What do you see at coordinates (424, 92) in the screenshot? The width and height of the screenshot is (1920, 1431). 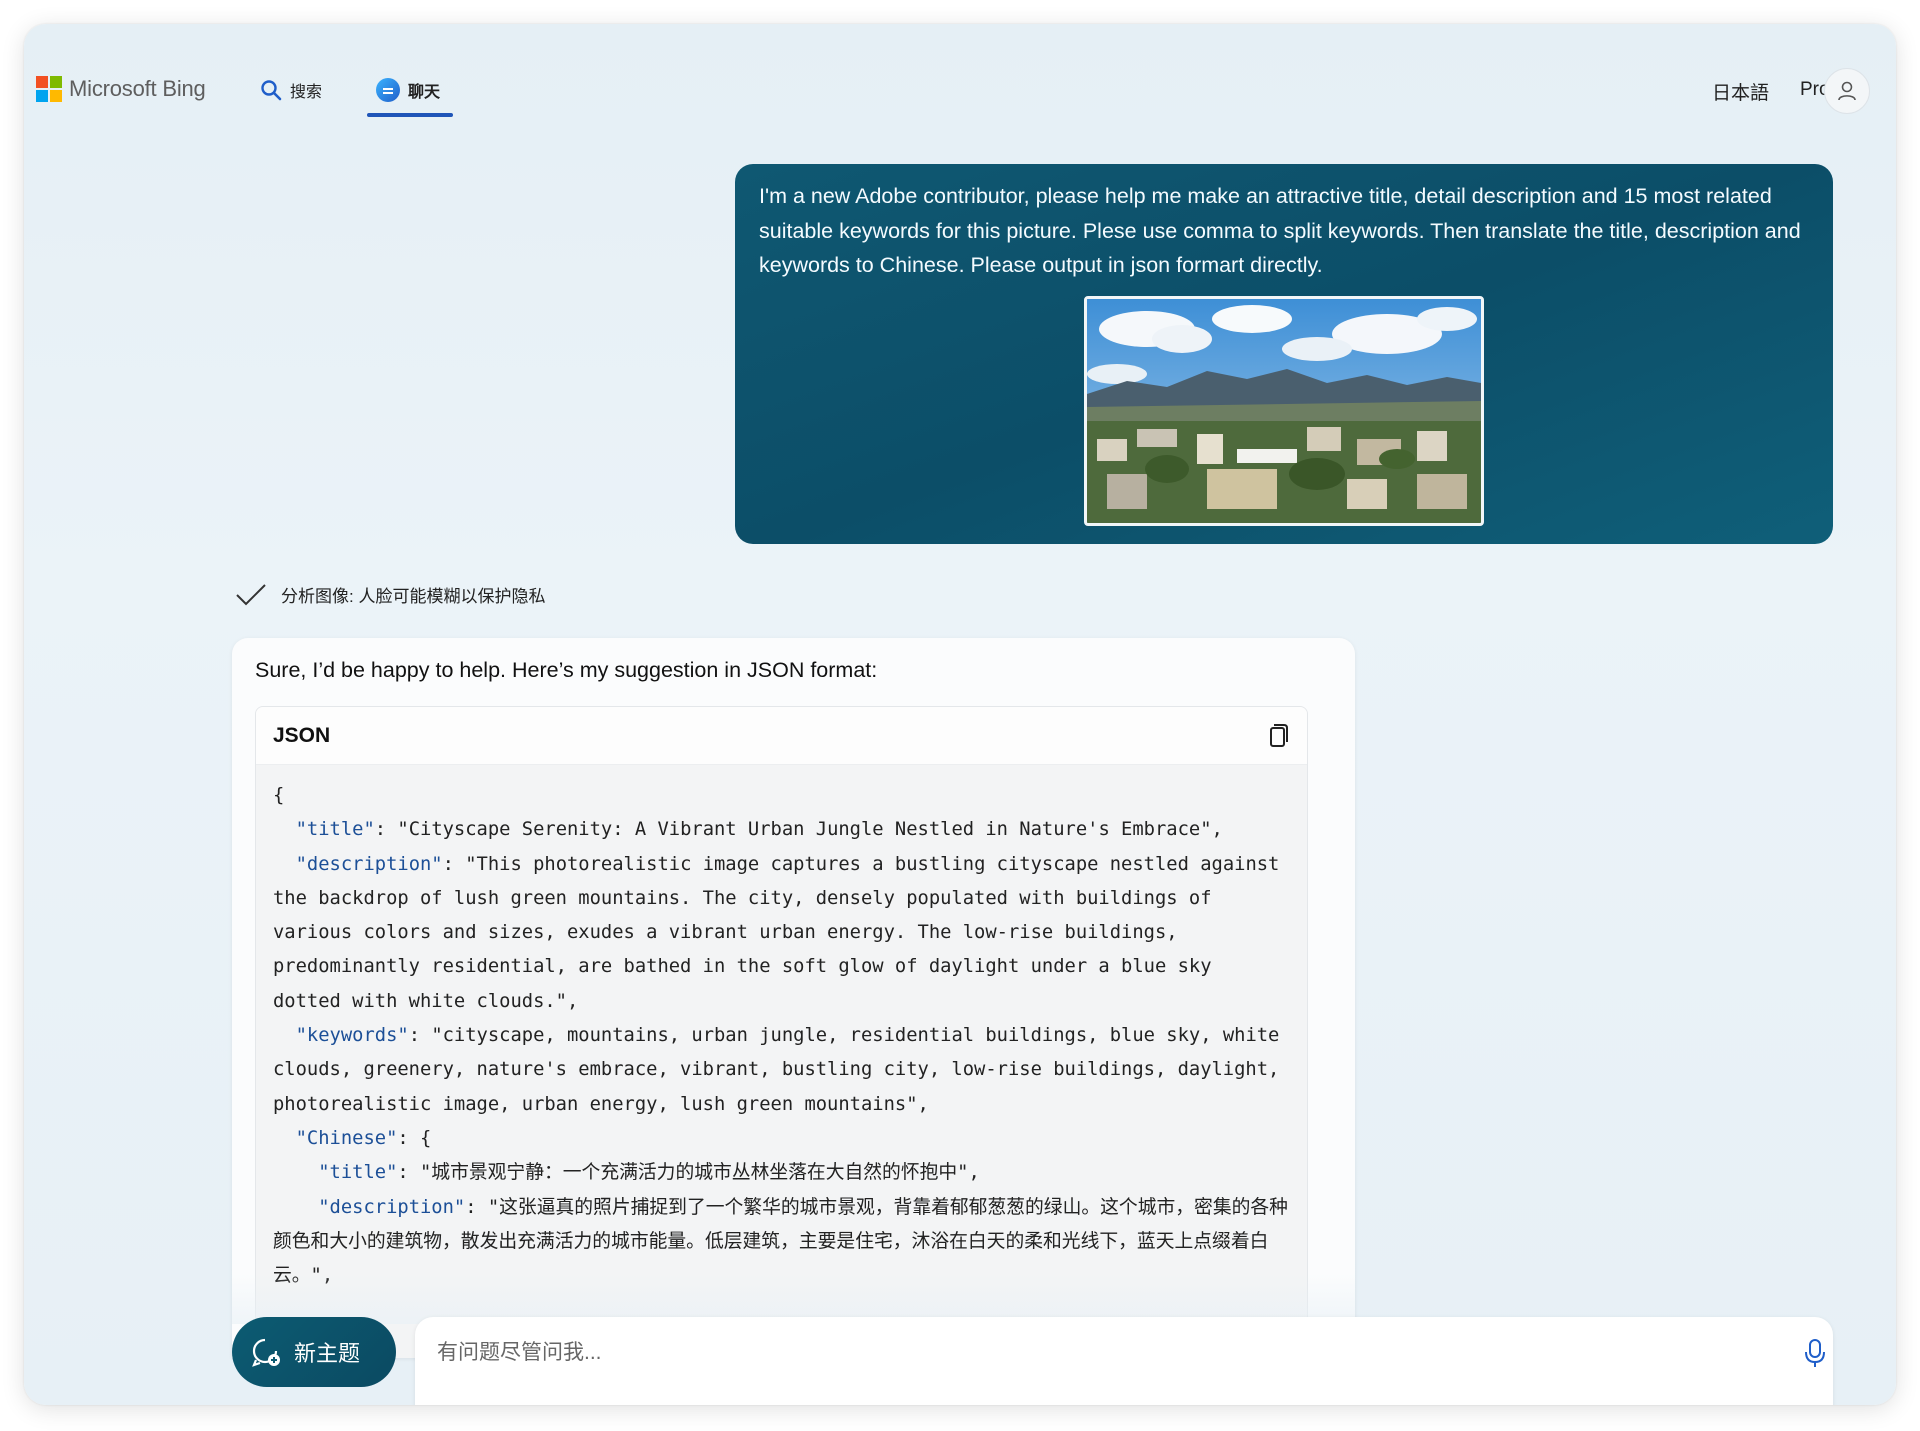 I see `tab-chat-label: 聊天` at bounding box center [424, 92].